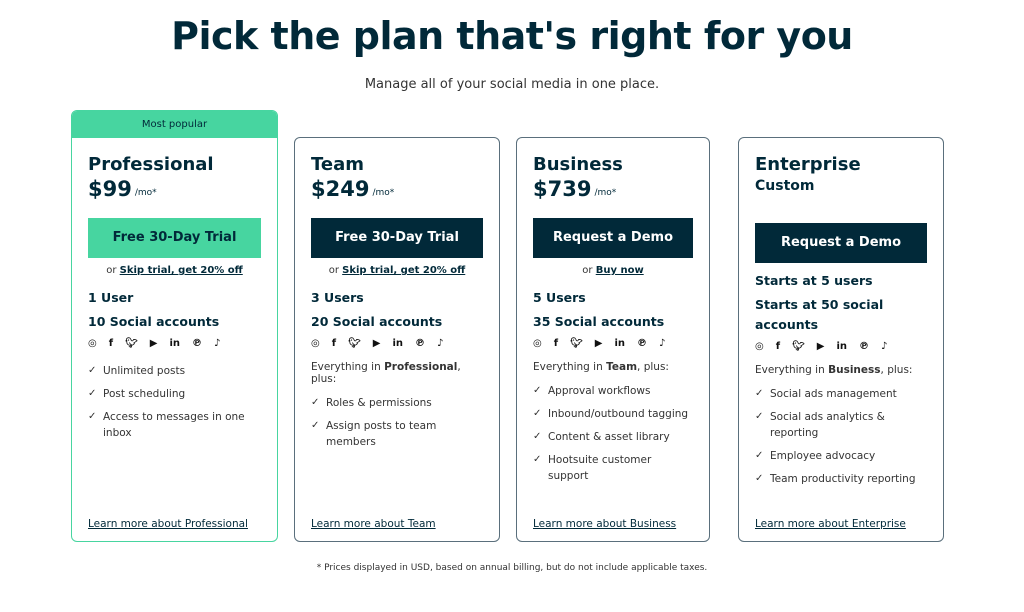 This screenshot has width=1024, height=612. Describe the element at coordinates (373, 524) in the screenshot. I see `learn-more-link: Learn more about Team` at that location.